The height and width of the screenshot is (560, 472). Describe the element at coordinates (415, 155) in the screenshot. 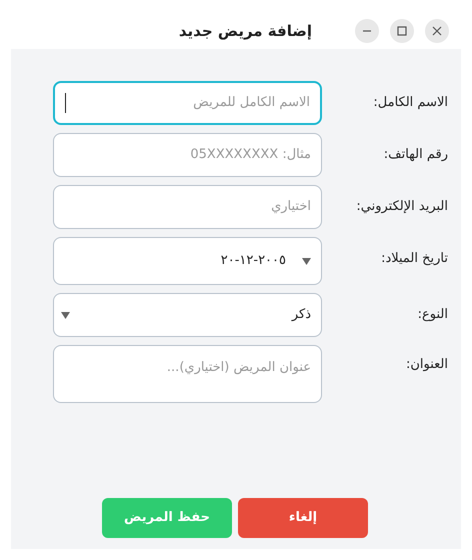

I see `field-label: رقم الهاتف:` at that location.